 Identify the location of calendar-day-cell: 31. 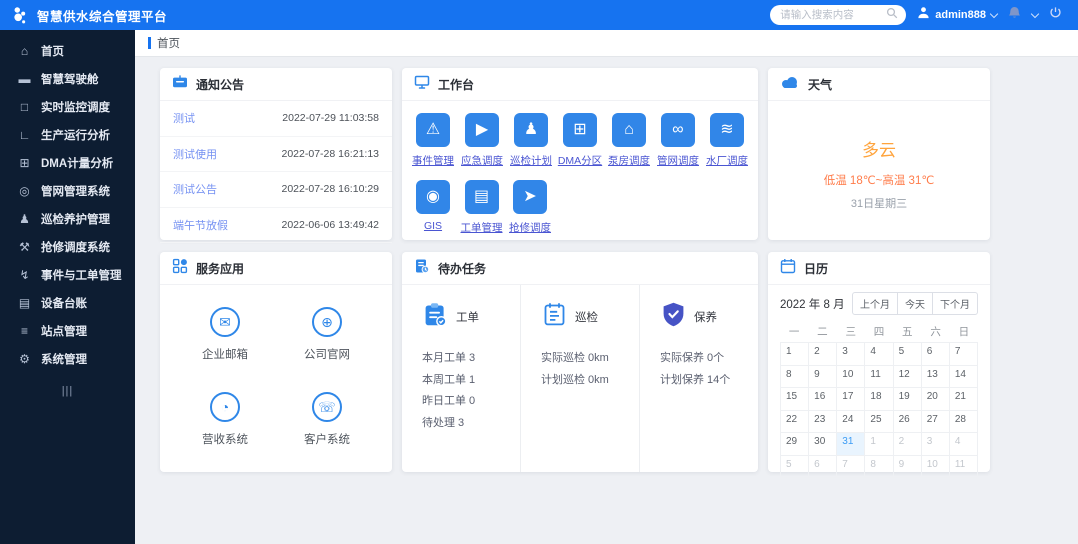
(851, 444).